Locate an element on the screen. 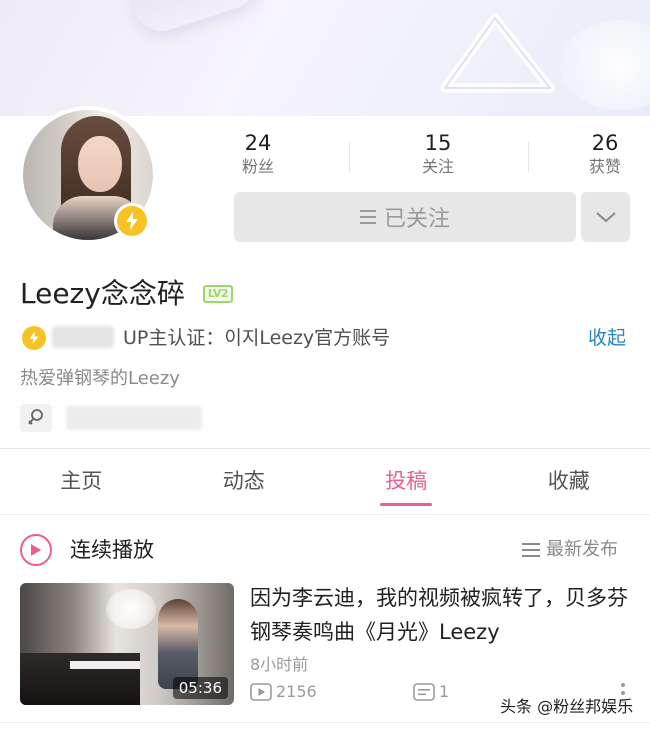 This screenshot has height=730, width=650. sort-lines-icon is located at coordinates (531, 550).